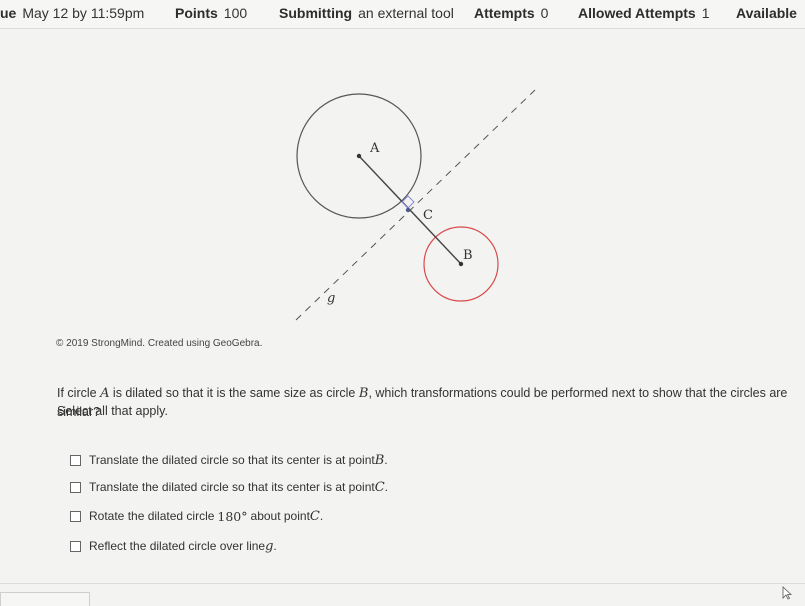 Image resolution: width=805 pixels, height=606 pixels. What do you see at coordinates (408, 202) in the screenshot?
I see `right-angle-marker` at bounding box center [408, 202].